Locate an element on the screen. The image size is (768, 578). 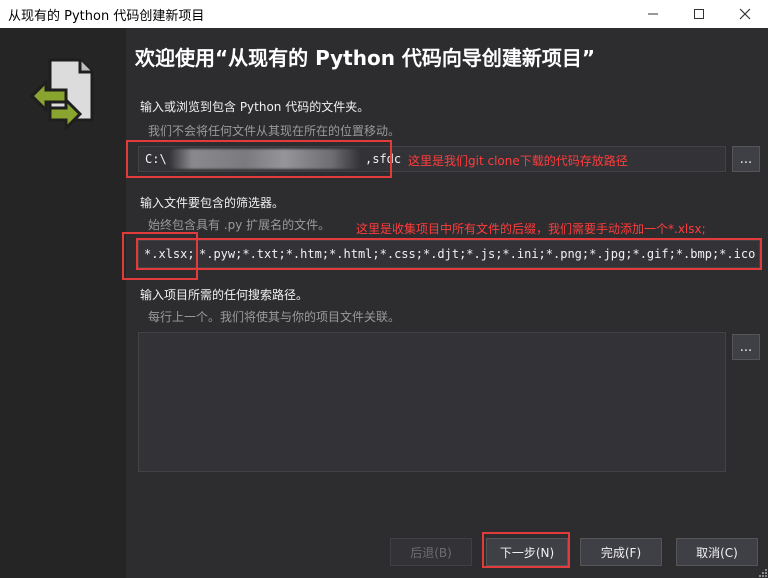
cancel-button: 取消(C) is located at coordinates (717, 552).